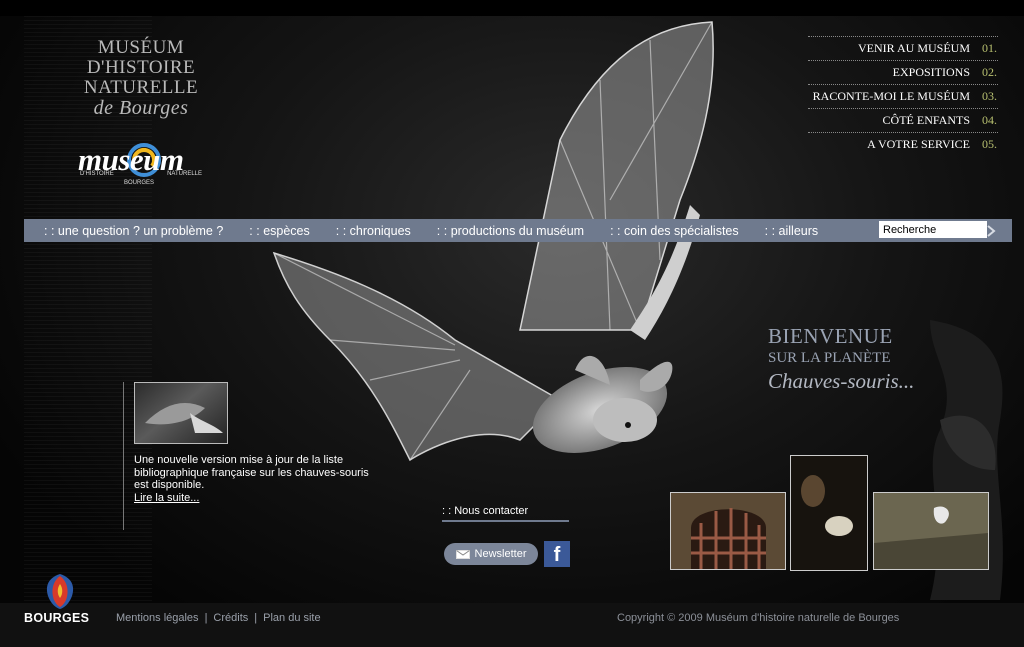 The height and width of the screenshot is (647, 1024). Describe the element at coordinates (989, 72) in the screenshot. I see `top-nav-number: 02.` at that location.